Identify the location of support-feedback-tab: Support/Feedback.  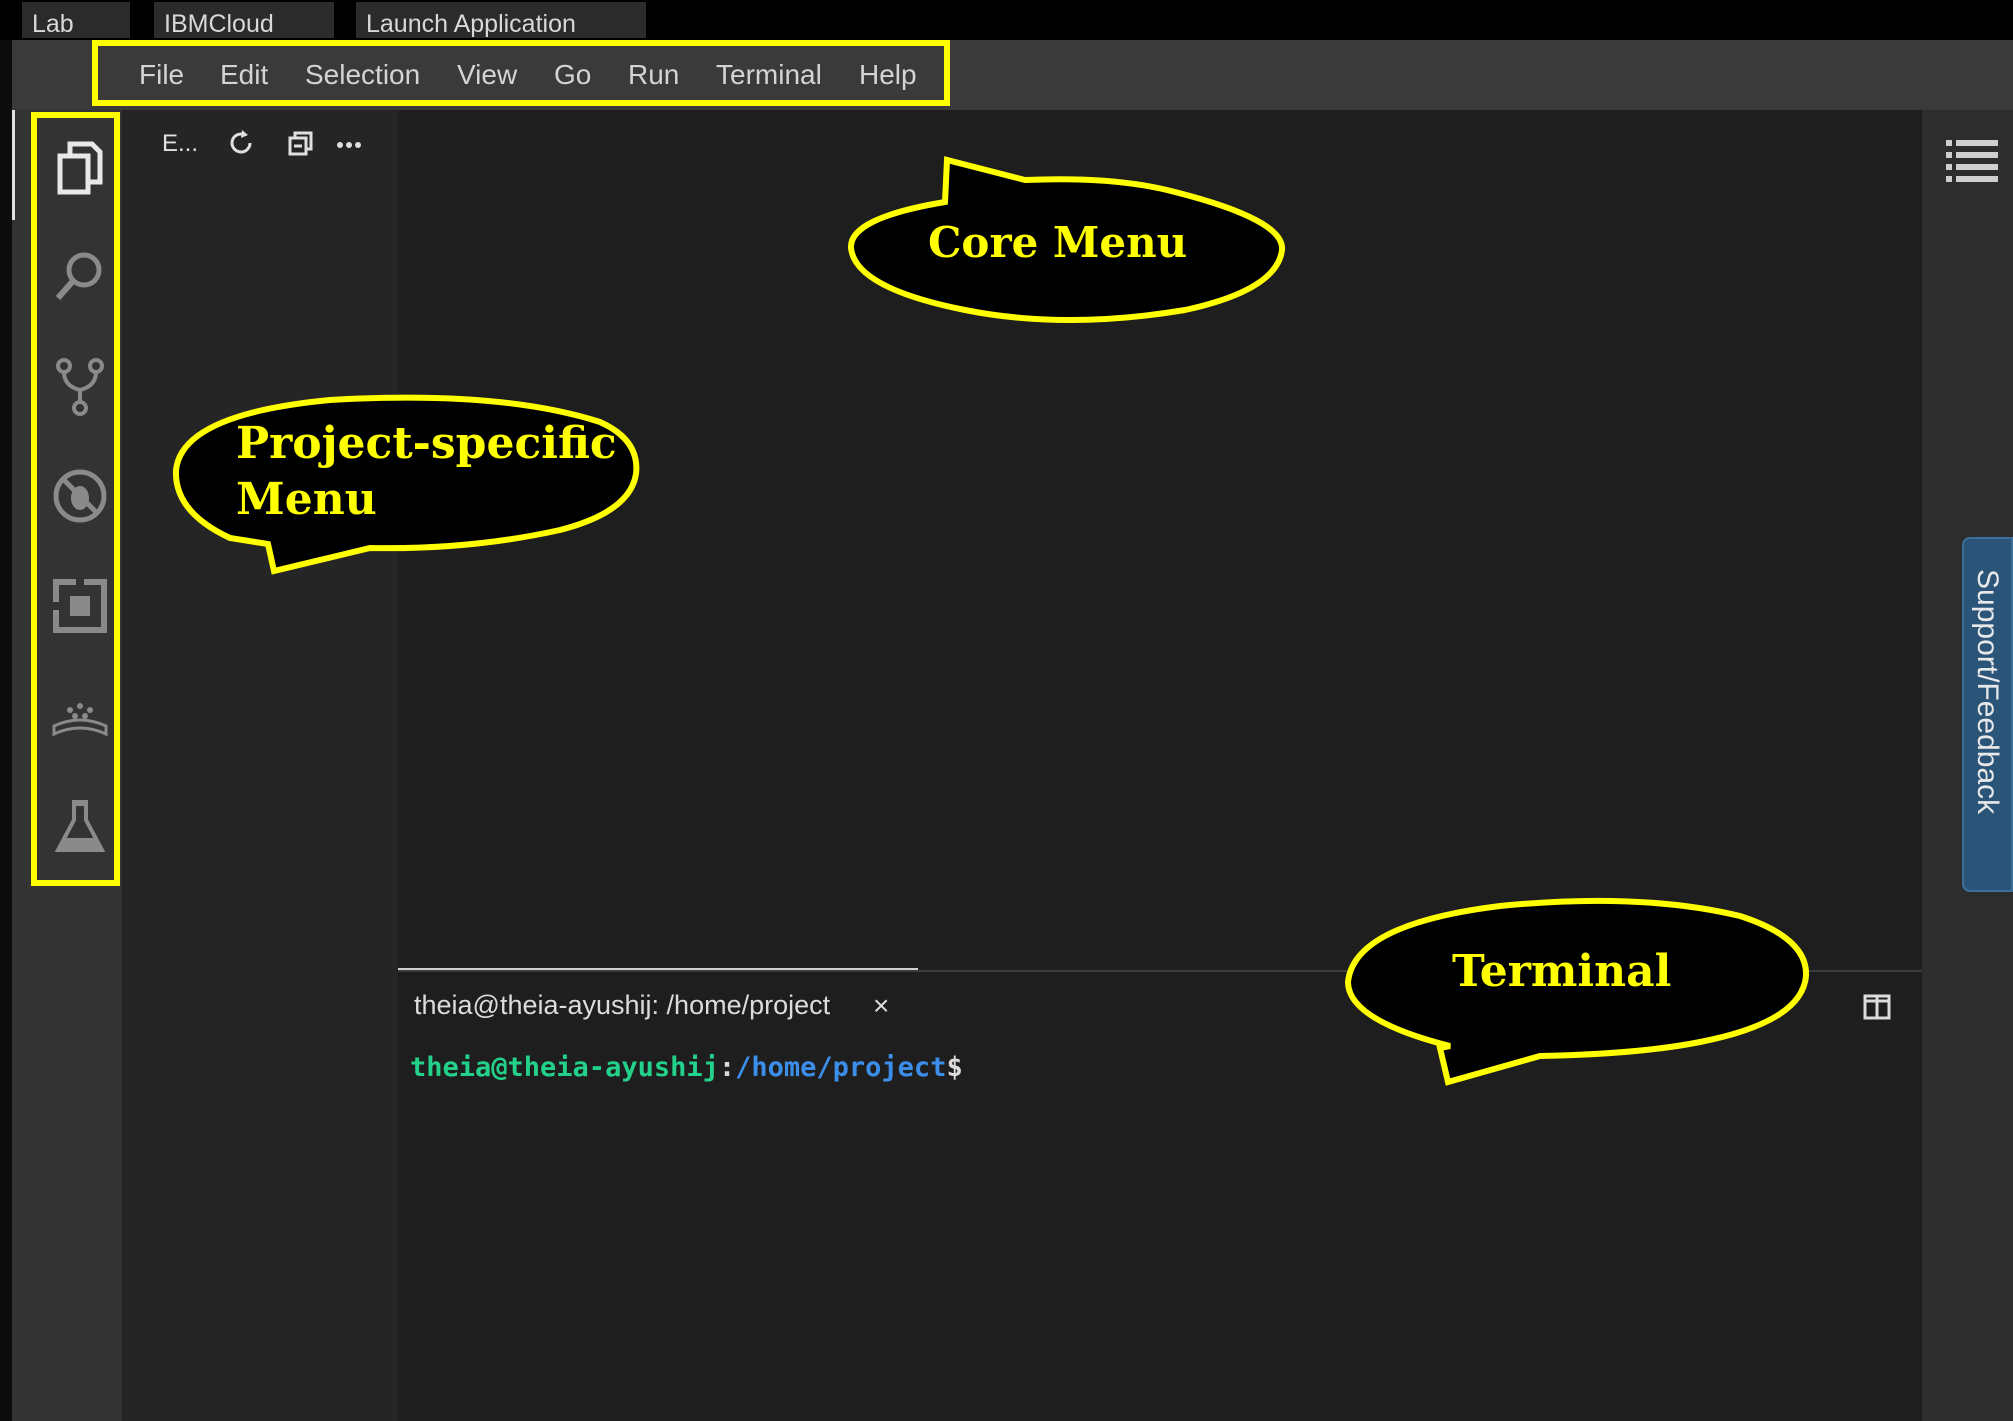
(1987, 714).